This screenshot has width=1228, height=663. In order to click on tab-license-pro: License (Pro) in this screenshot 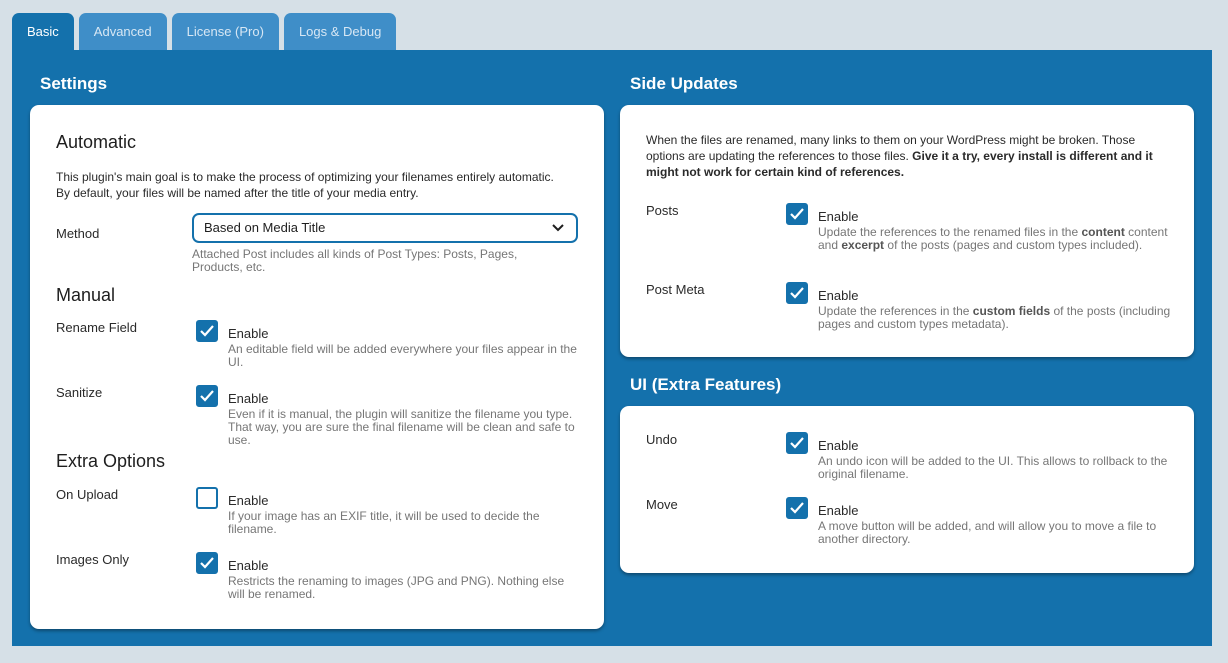, I will do `click(225, 31)`.